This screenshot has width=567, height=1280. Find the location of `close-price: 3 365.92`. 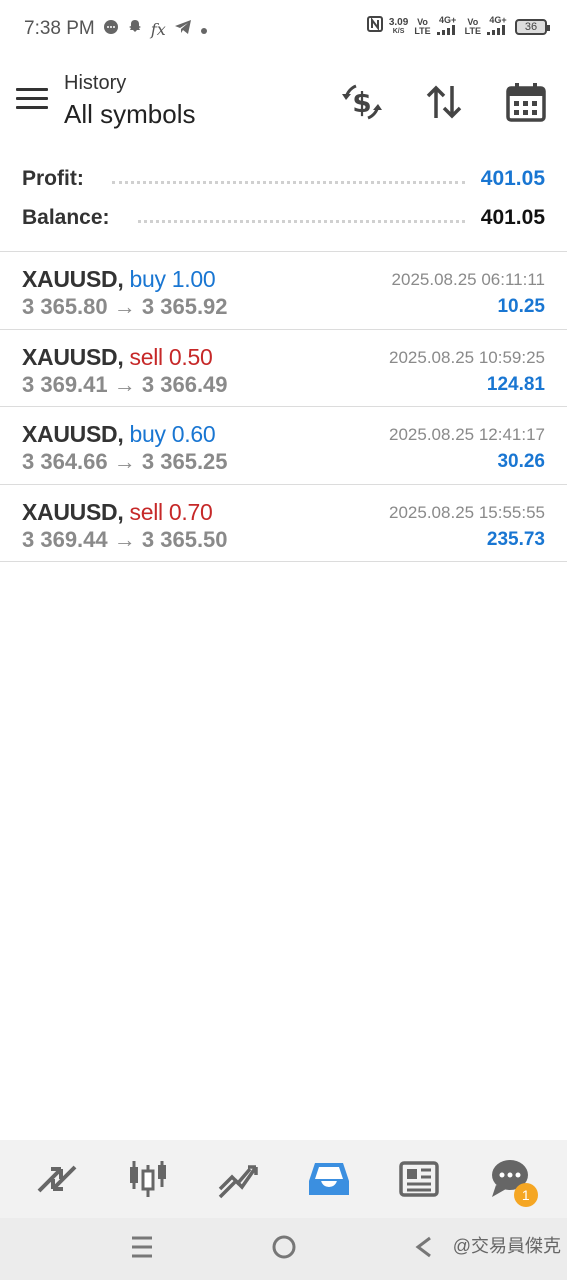

close-price: 3 365.92 is located at coordinates (184, 306).